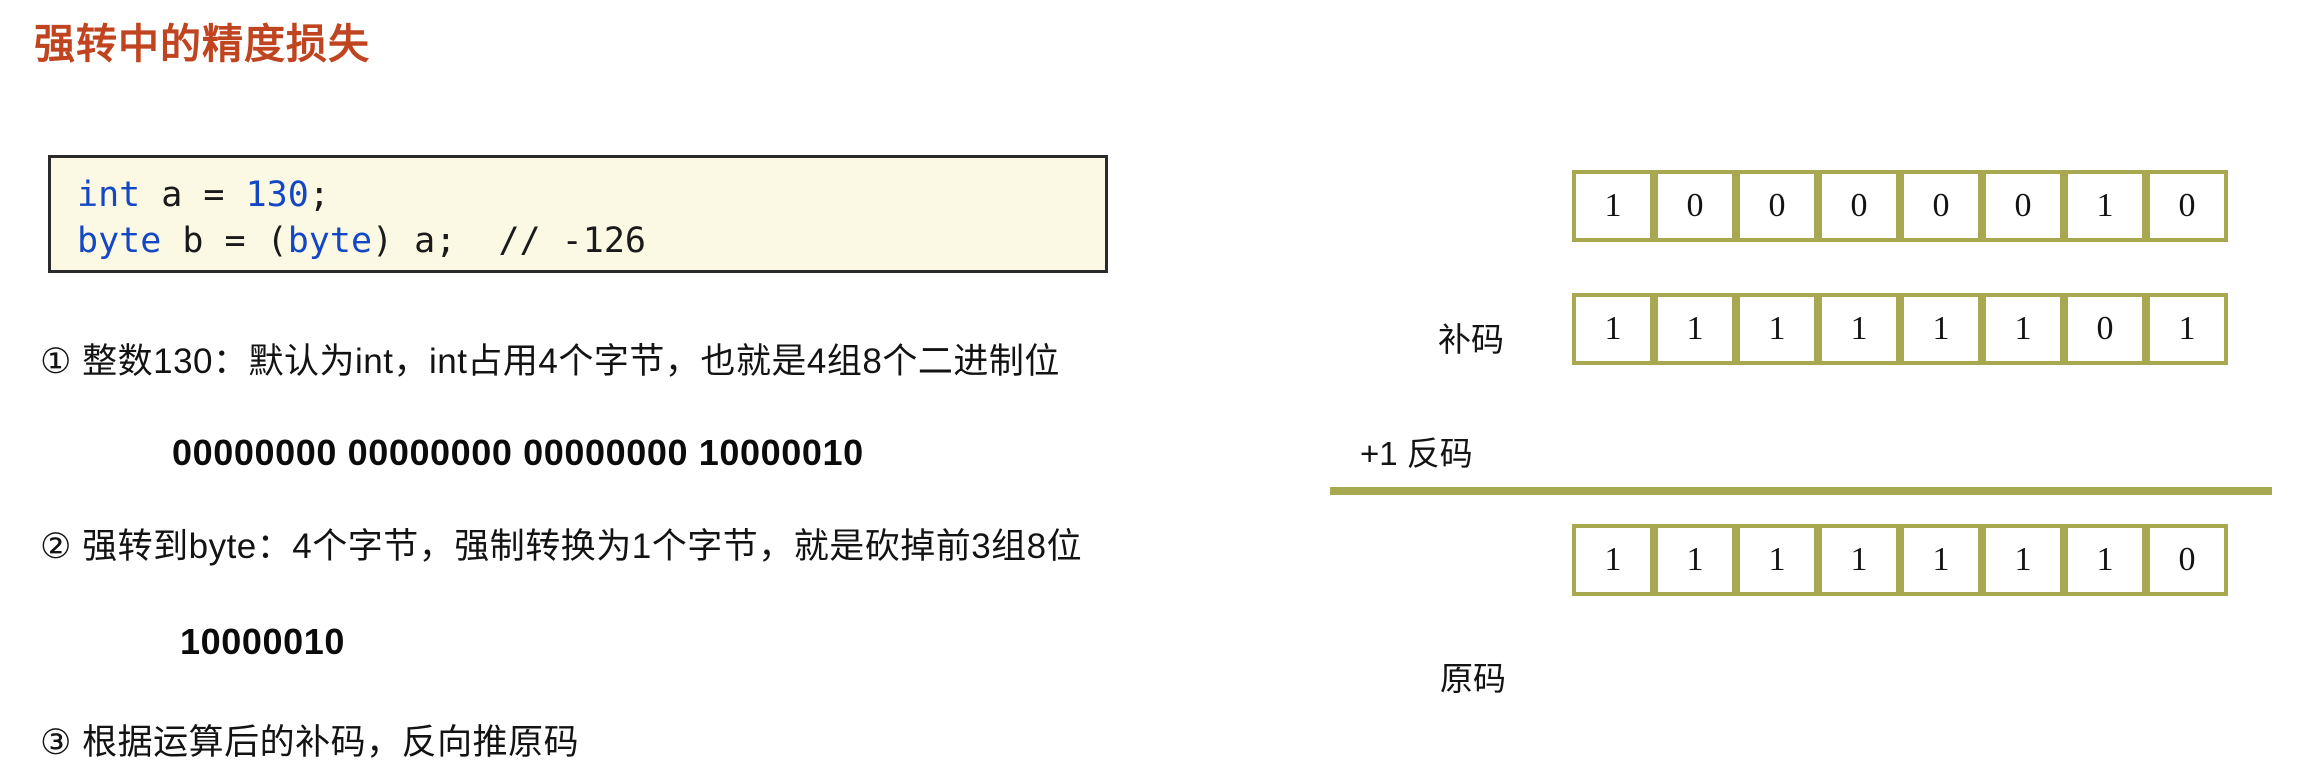 The height and width of the screenshot is (772, 2298). Describe the element at coordinates (1473, 678) in the screenshot. I see `label-original-code: 原码` at that location.